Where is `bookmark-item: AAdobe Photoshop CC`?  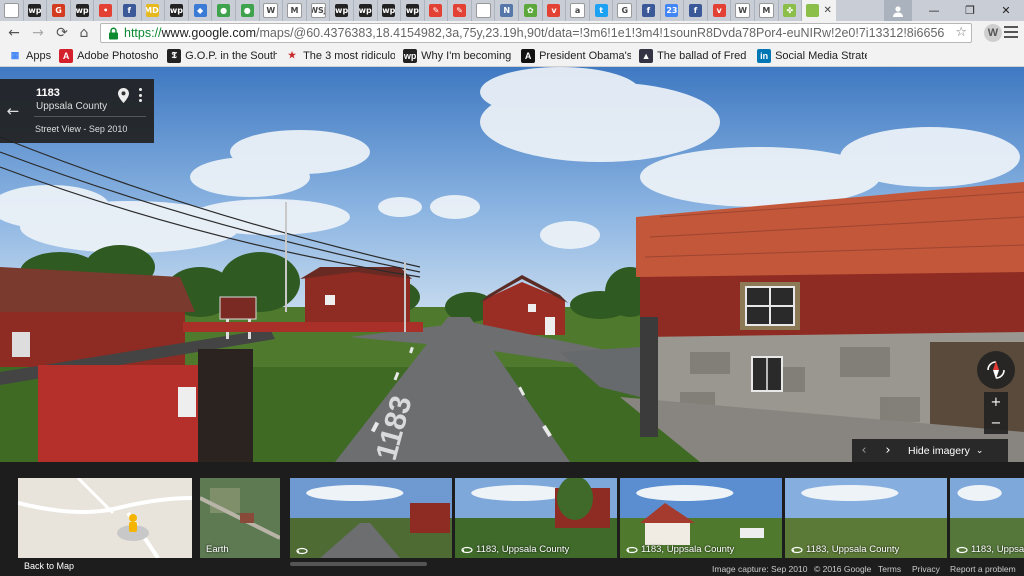
bookmark-item: AAdobe Photoshop CC is located at coordinates (109, 55).